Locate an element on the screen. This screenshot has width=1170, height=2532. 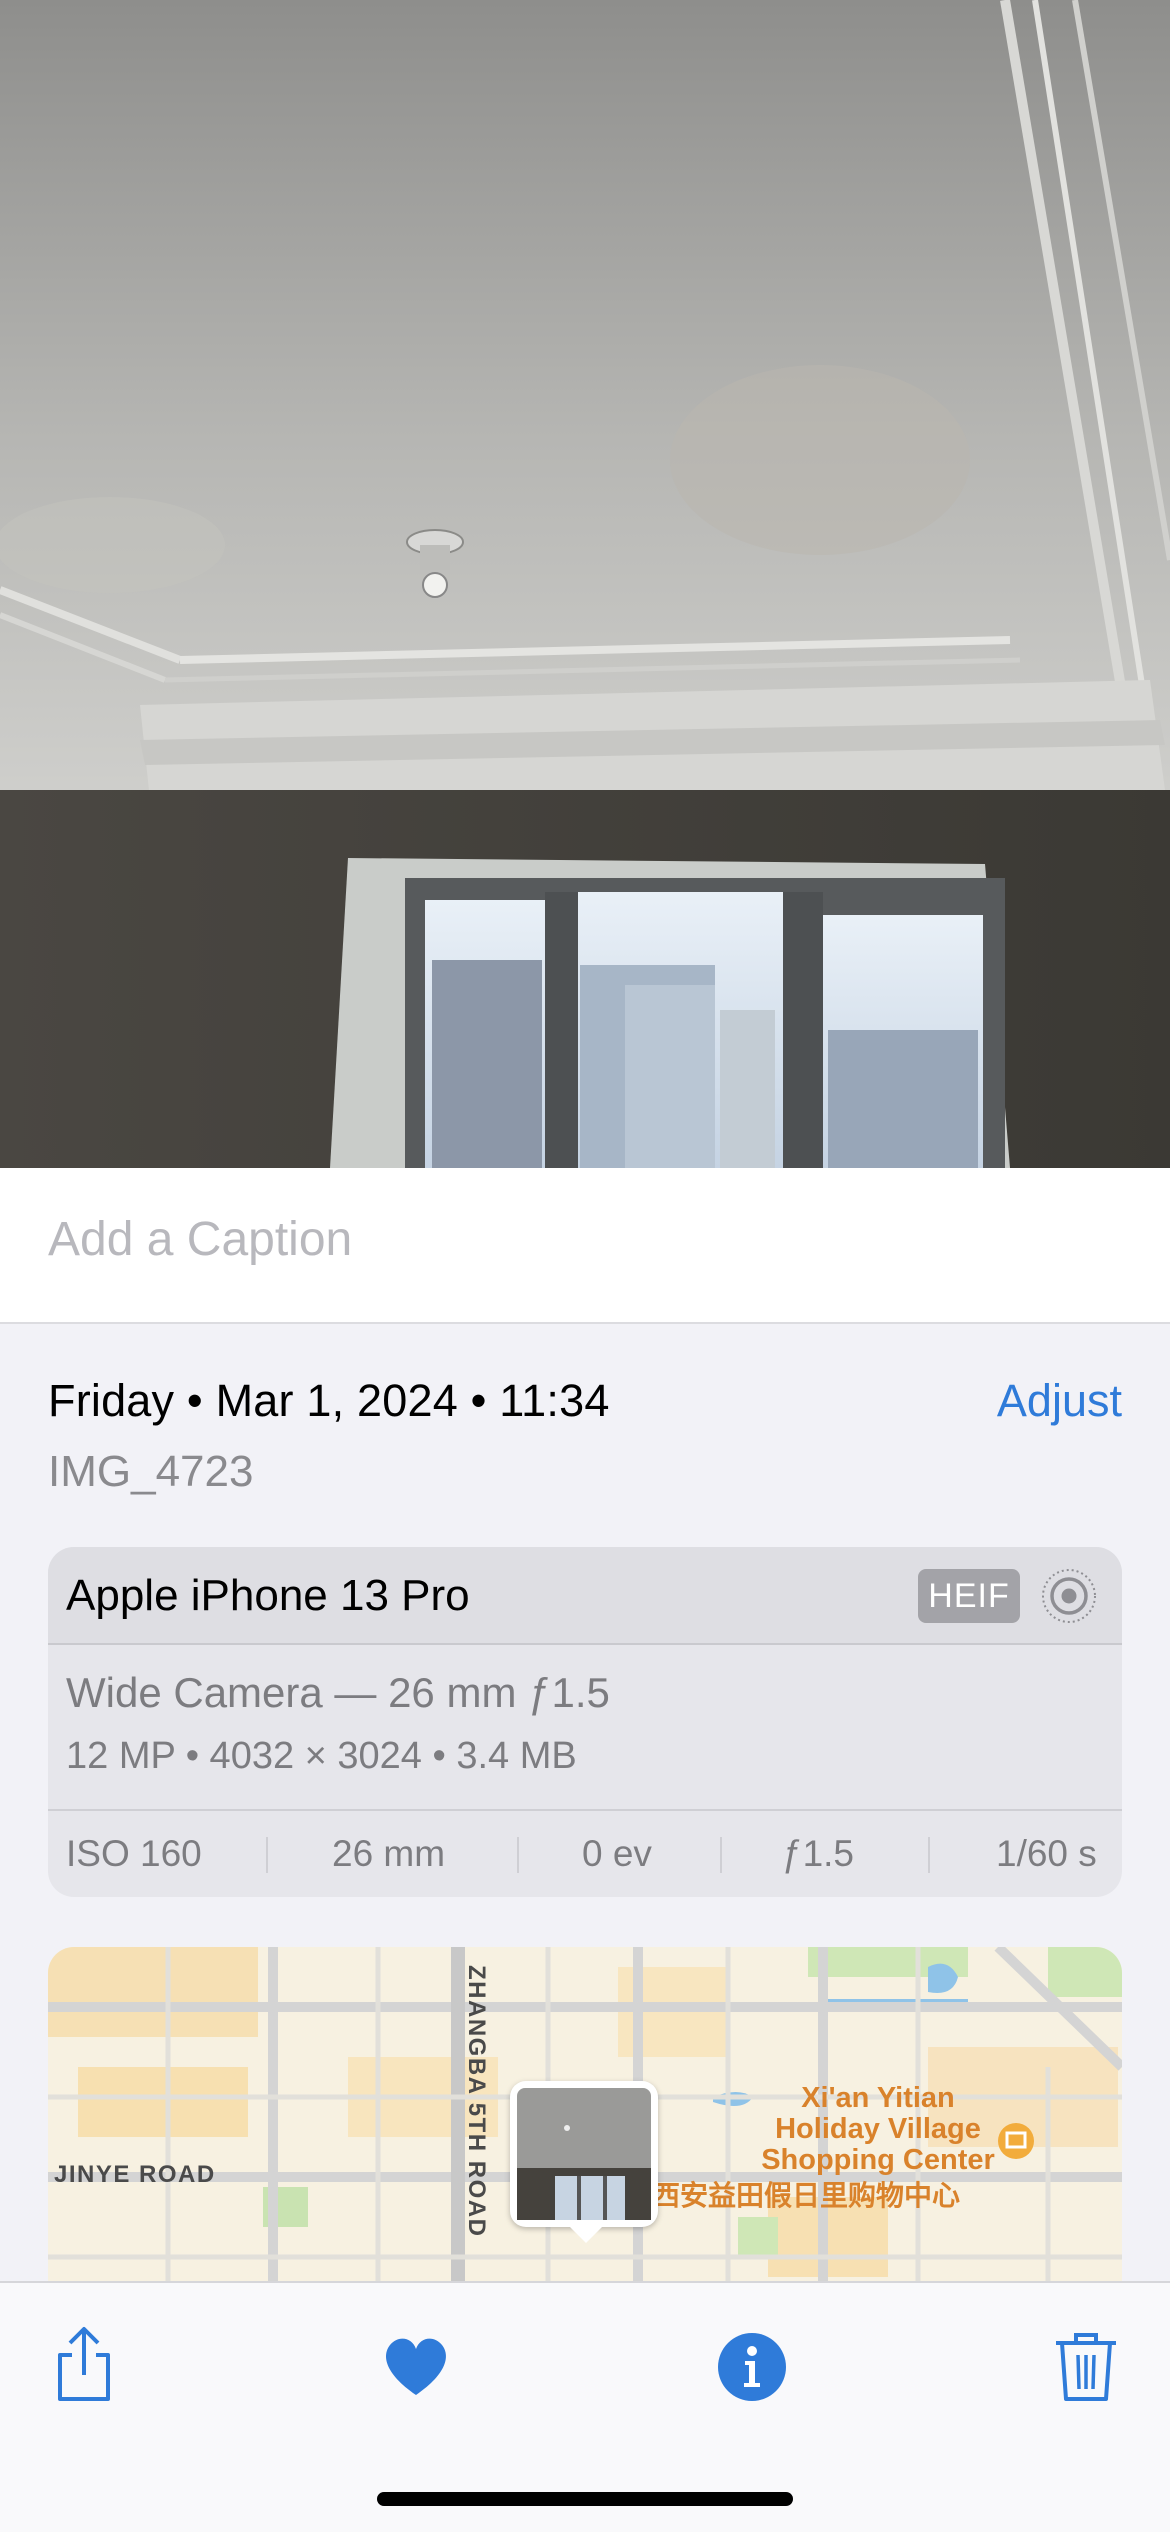
image-specs: 12 MP • 4032 × 3024 • 3.4 MB is located at coordinates (321, 1756).